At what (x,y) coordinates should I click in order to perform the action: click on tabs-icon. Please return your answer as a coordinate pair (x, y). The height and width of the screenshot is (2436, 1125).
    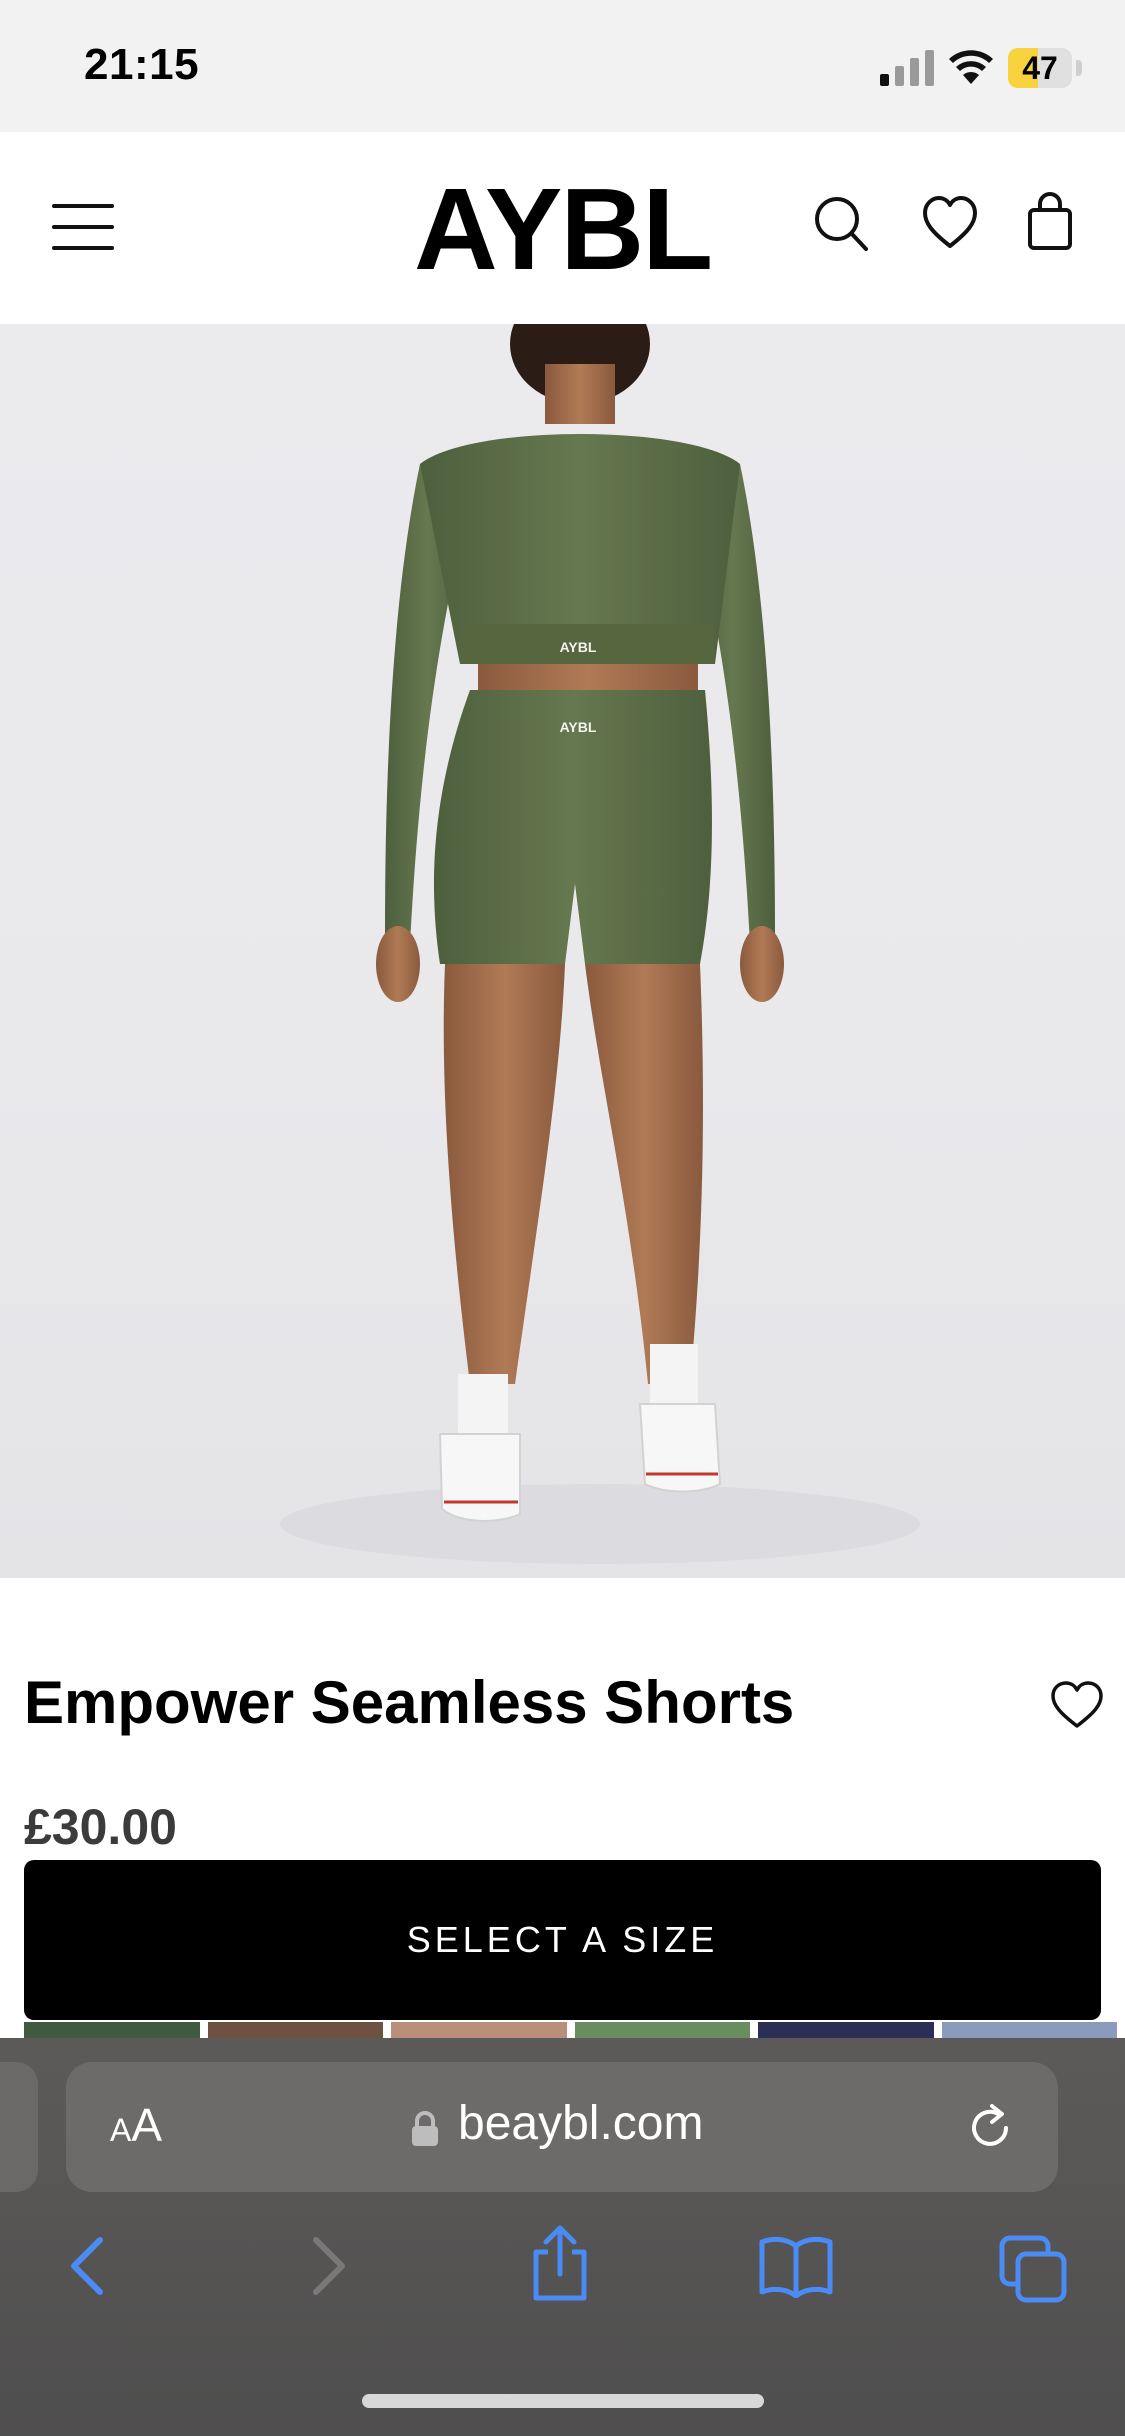
    Looking at the image, I should click on (1034, 2269).